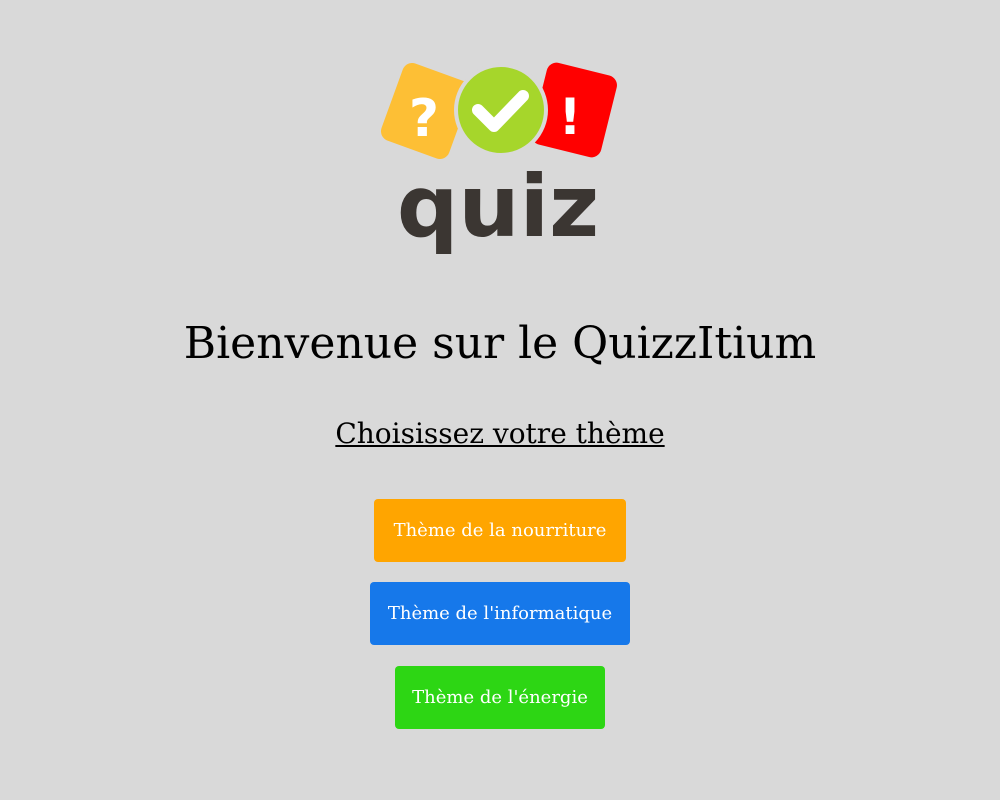 The height and width of the screenshot is (800, 1000). Describe the element at coordinates (500, 433) in the screenshot. I see `page-subtitle: Choisissez votre thème` at that location.